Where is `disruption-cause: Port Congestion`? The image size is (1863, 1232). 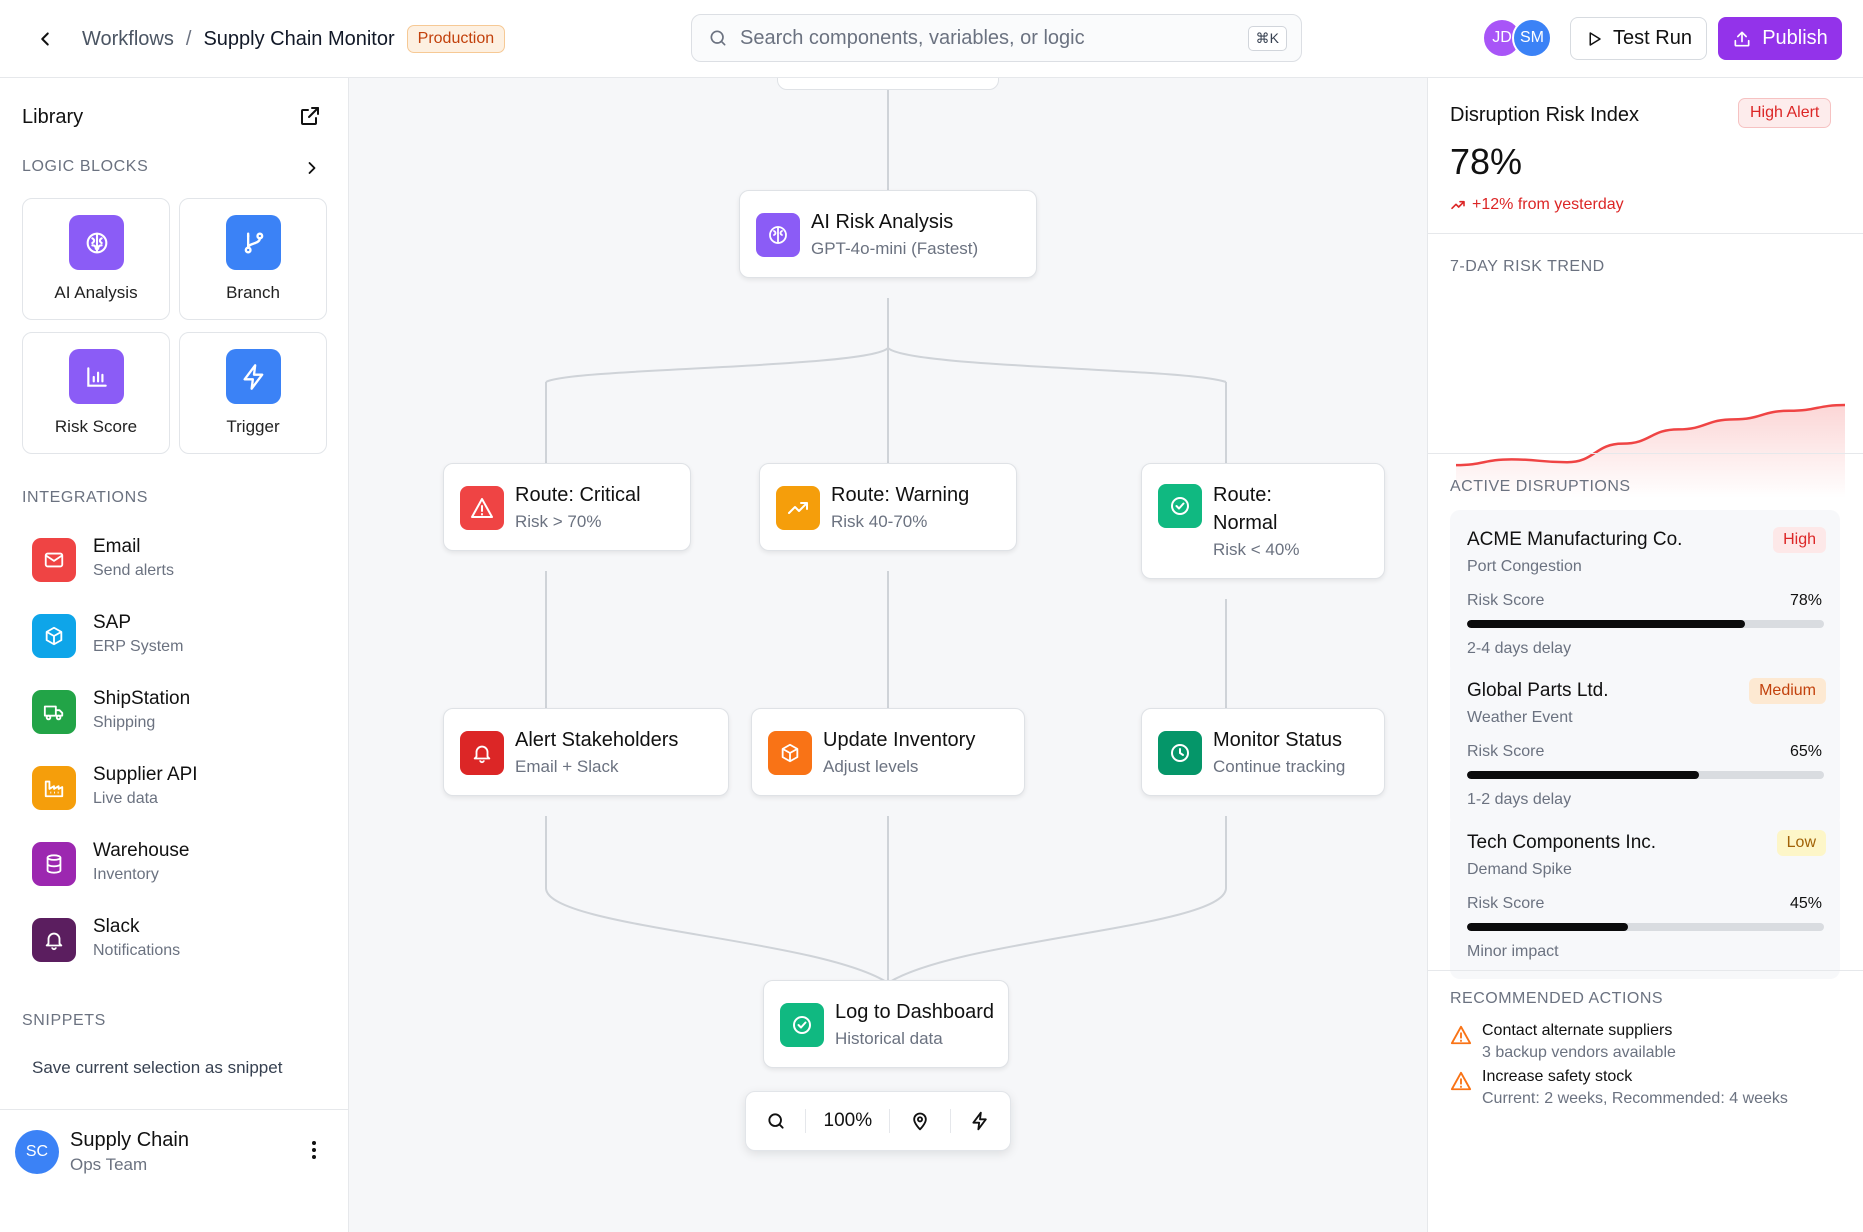
disruption-cause: Port Congestion is located at coordinates (1524, 566).